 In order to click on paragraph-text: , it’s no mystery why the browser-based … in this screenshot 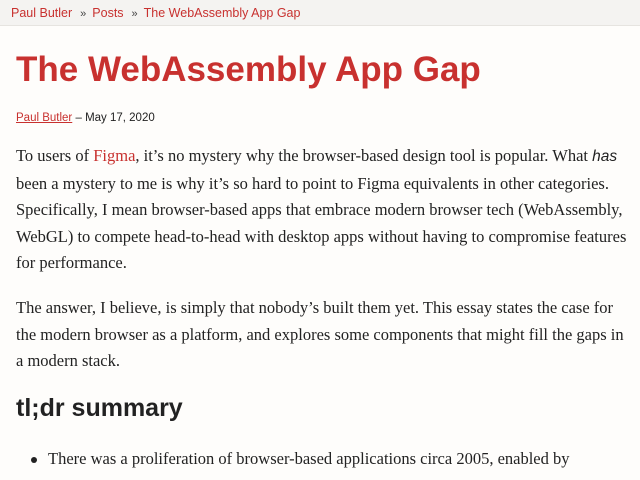, I will do `click(364, 155)`.